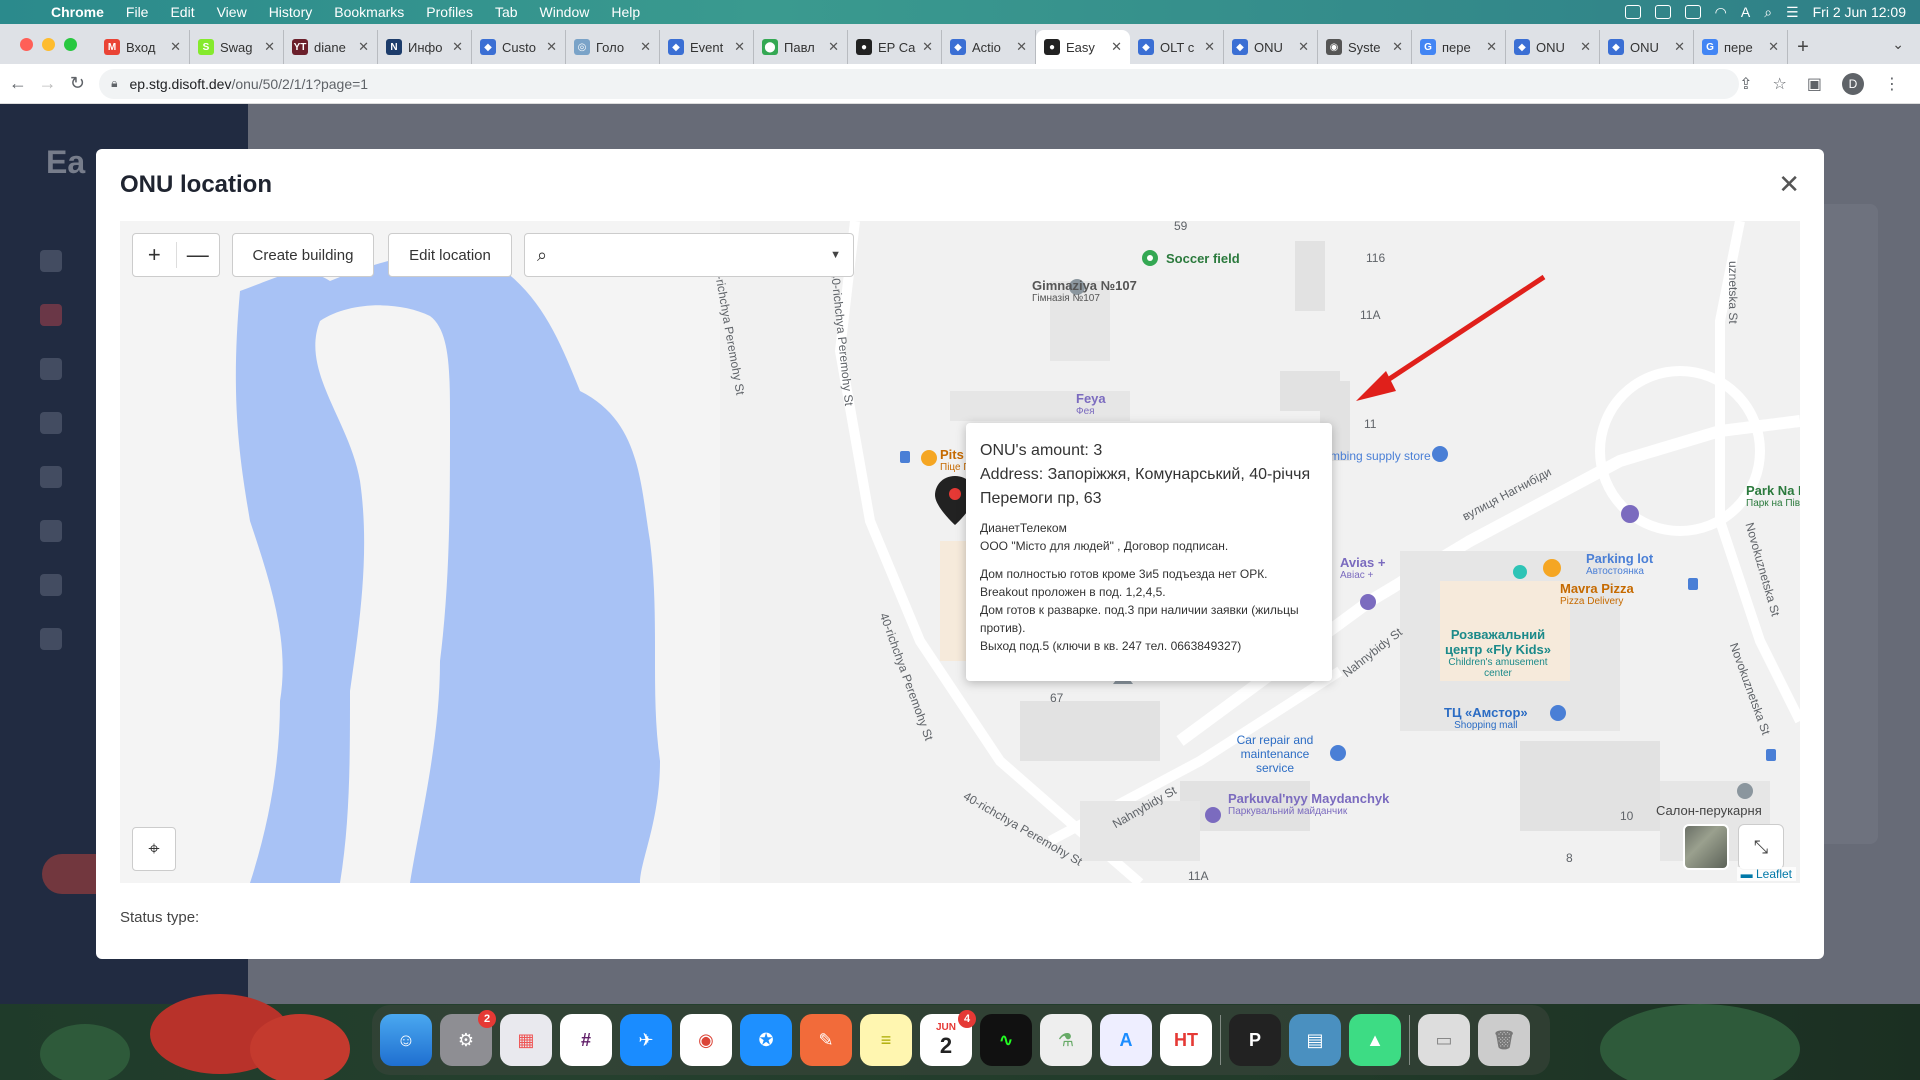 This screenshot has height=1080, width=1920. Describe the element at coordinates (449, 12) in the screenshot. I see `menu-profiles: Profiles` at that location.